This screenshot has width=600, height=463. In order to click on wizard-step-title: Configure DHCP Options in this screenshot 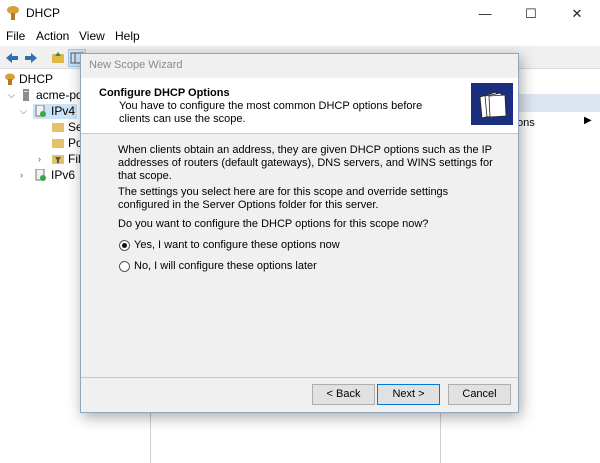, I will do `click(164, 93)`.